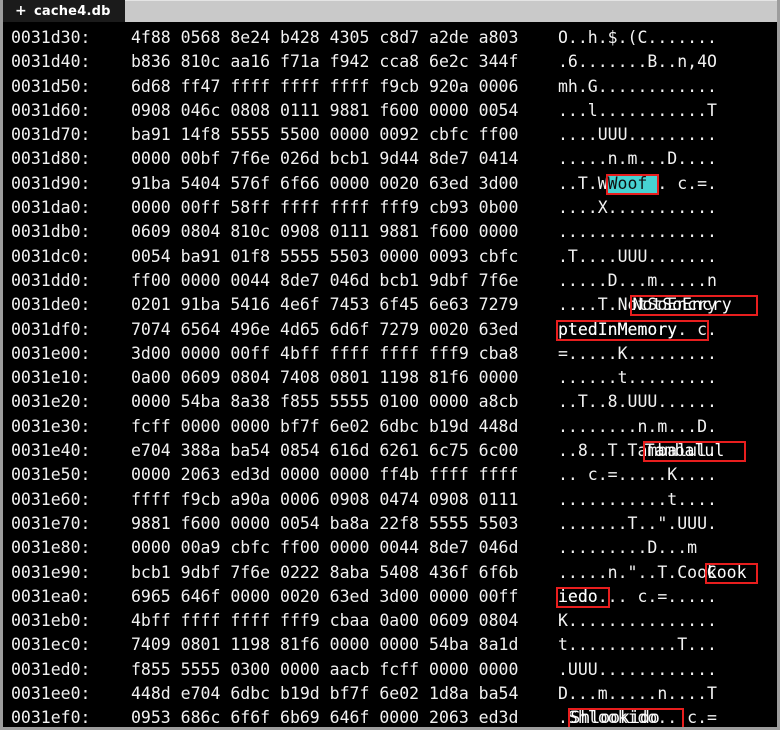  I want to click on row-offset: 0031db0:, so click(51, 232).